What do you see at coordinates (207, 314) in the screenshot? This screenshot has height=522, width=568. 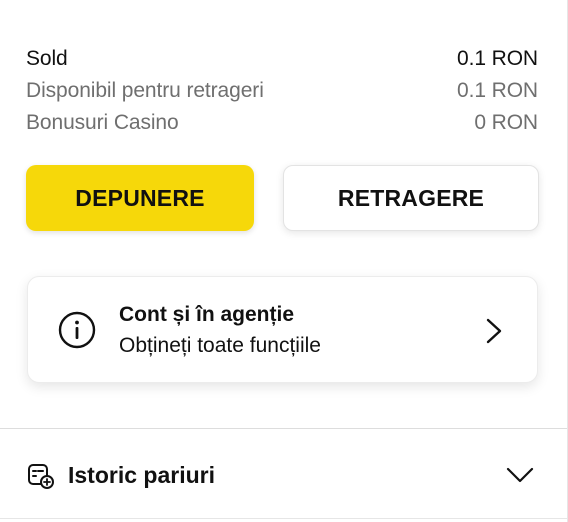 I see `card-title: Cont și în agenție` at bounding box center [207, 314].